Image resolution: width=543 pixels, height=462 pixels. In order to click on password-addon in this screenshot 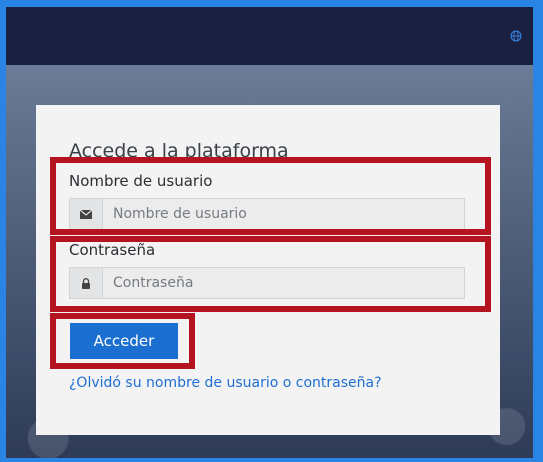, I will do `click(86, 283)`.